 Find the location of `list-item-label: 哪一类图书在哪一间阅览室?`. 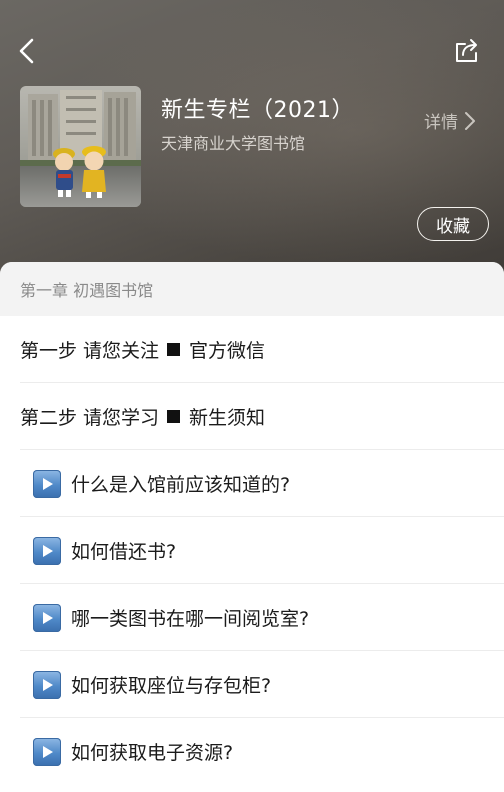

list-item-label: 哪一类图书在哪一间阅览室? is located at coordinates (190, 619).